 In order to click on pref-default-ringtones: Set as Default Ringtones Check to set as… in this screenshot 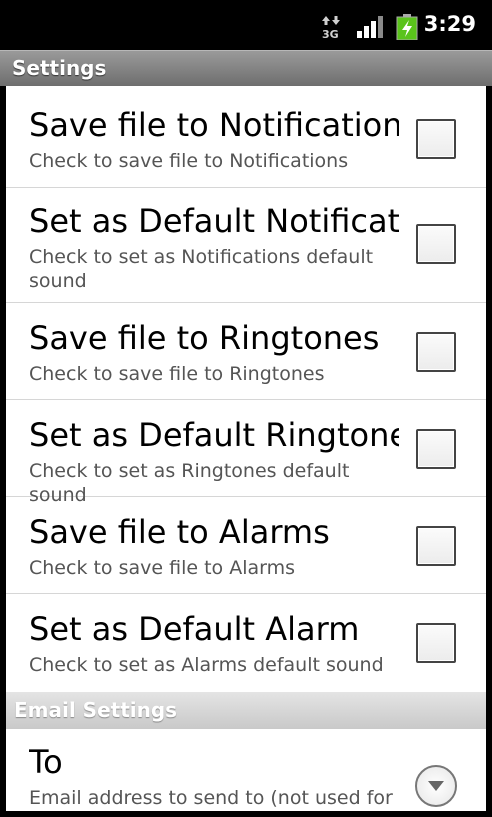, I will do `click(246, 453)`.